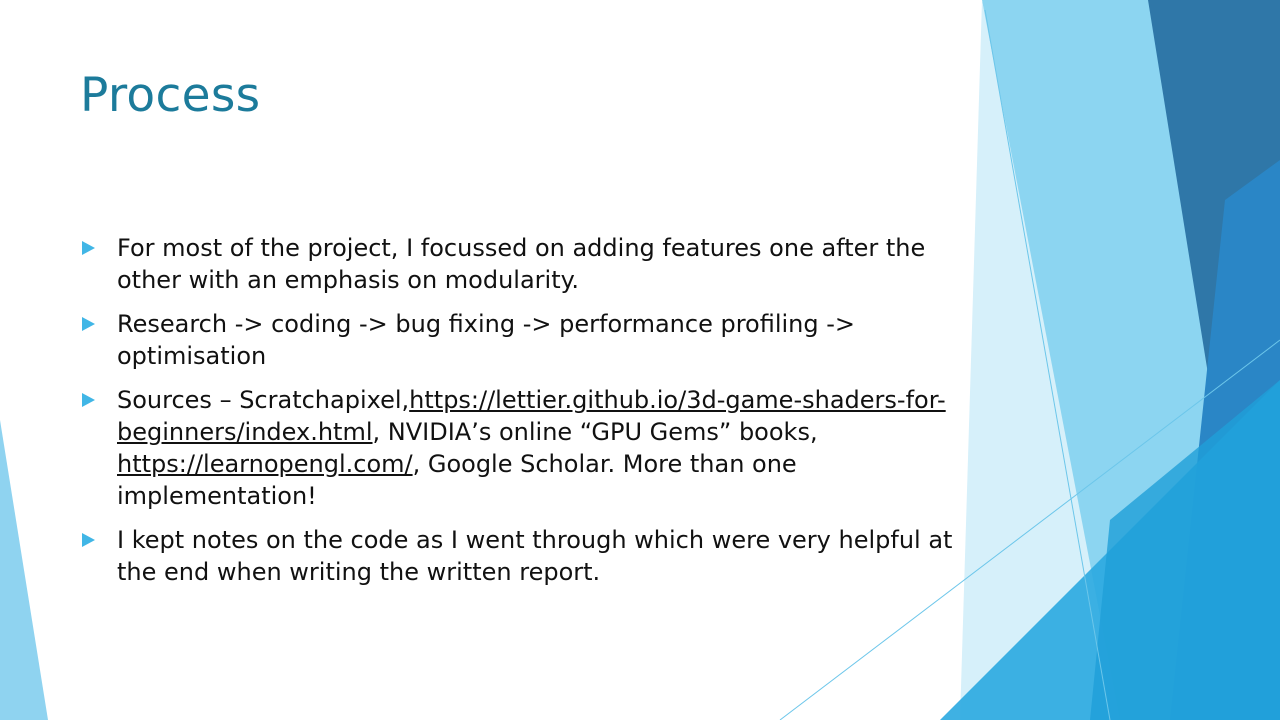  What do you see at coordinates (24, 570) in the screenshot?
I see `left-edge-shape` at bounding box center [24, 570].